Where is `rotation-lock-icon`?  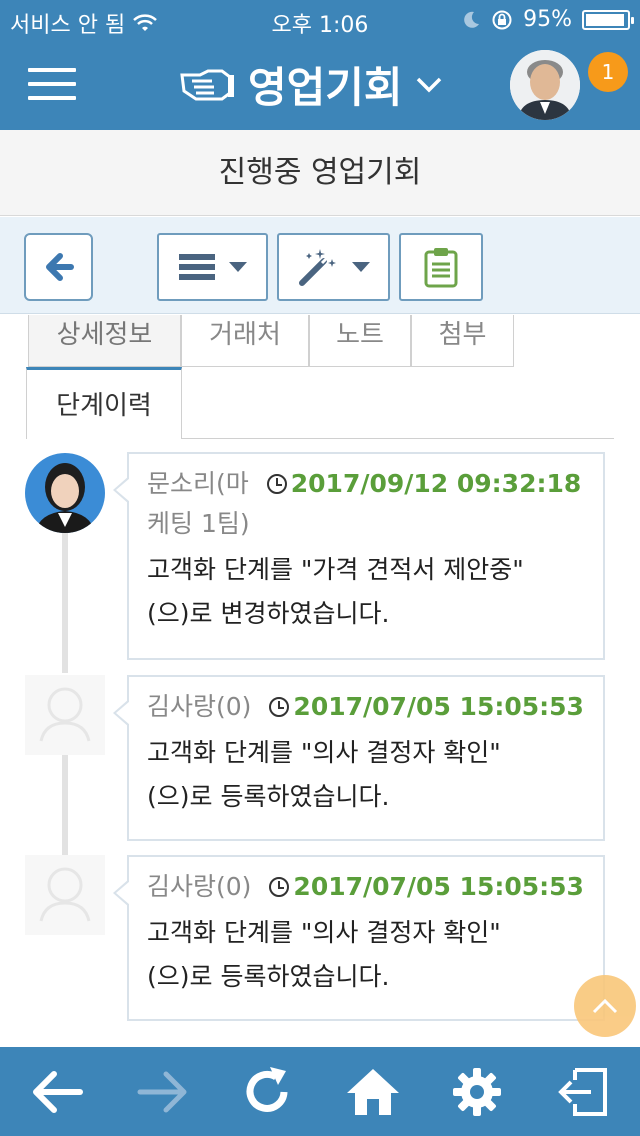
rotation-lock-icon is located at coordinates (502, 19).